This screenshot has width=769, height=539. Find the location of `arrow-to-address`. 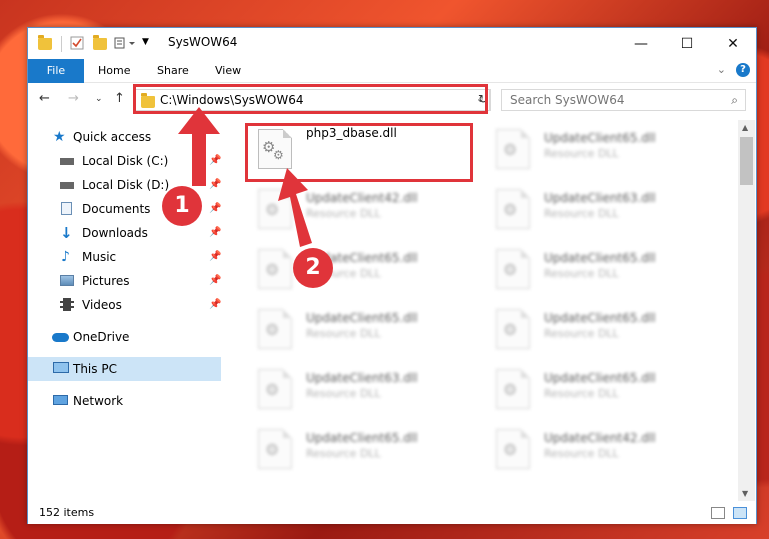

arrow-to-address is located at coordinates (199, 146).